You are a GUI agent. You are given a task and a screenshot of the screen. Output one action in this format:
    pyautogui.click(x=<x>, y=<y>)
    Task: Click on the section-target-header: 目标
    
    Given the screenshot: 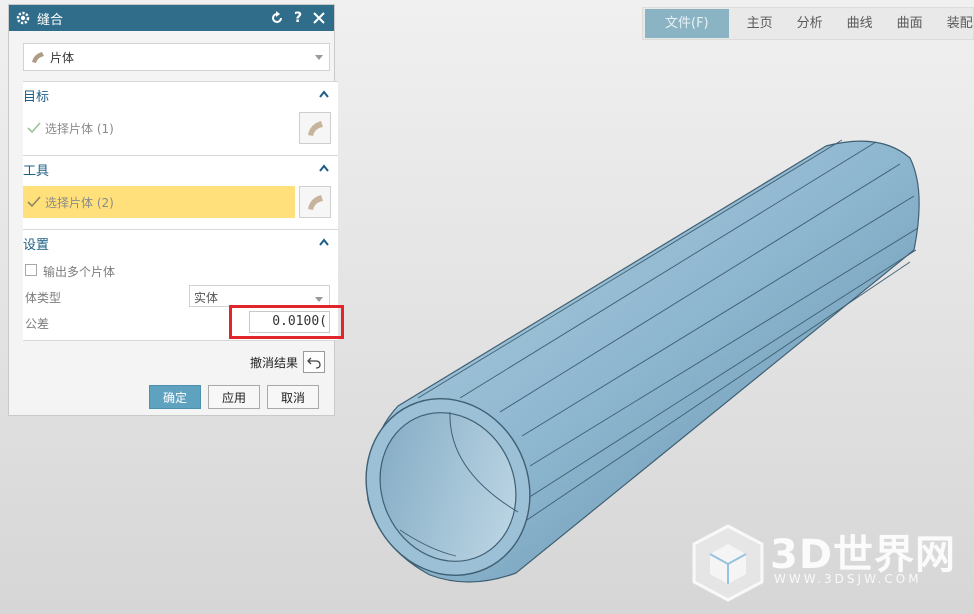 What is the action you would take?
    pyautogui.click(x=180, y=95)
    